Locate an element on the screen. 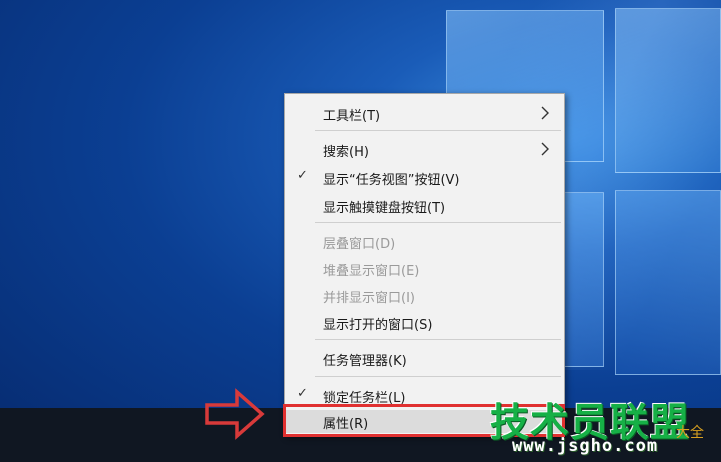  menu-item-label: 显示打开的窗口(S) is located at coordinates (378, 325).